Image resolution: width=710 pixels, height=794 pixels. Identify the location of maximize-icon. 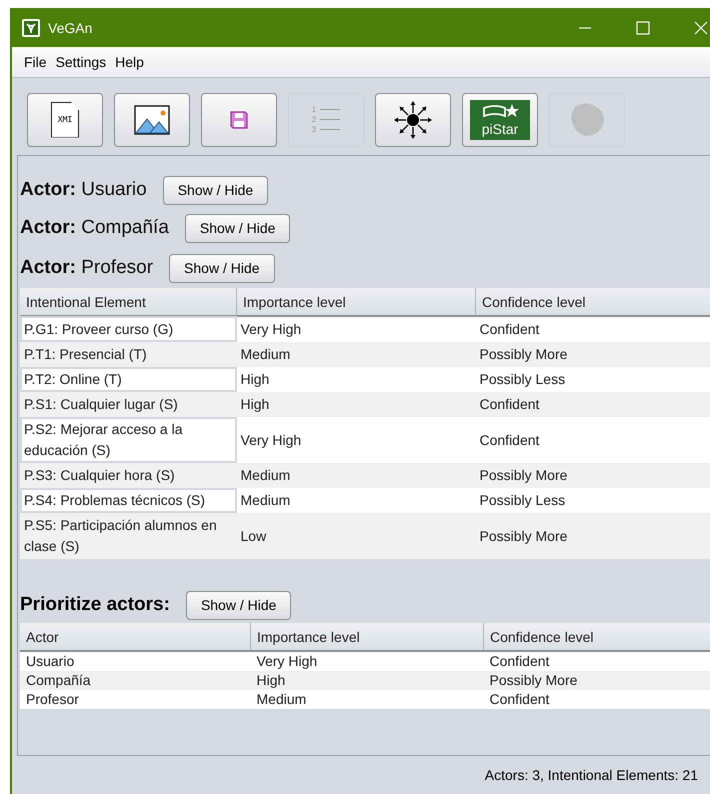
(643, 27).